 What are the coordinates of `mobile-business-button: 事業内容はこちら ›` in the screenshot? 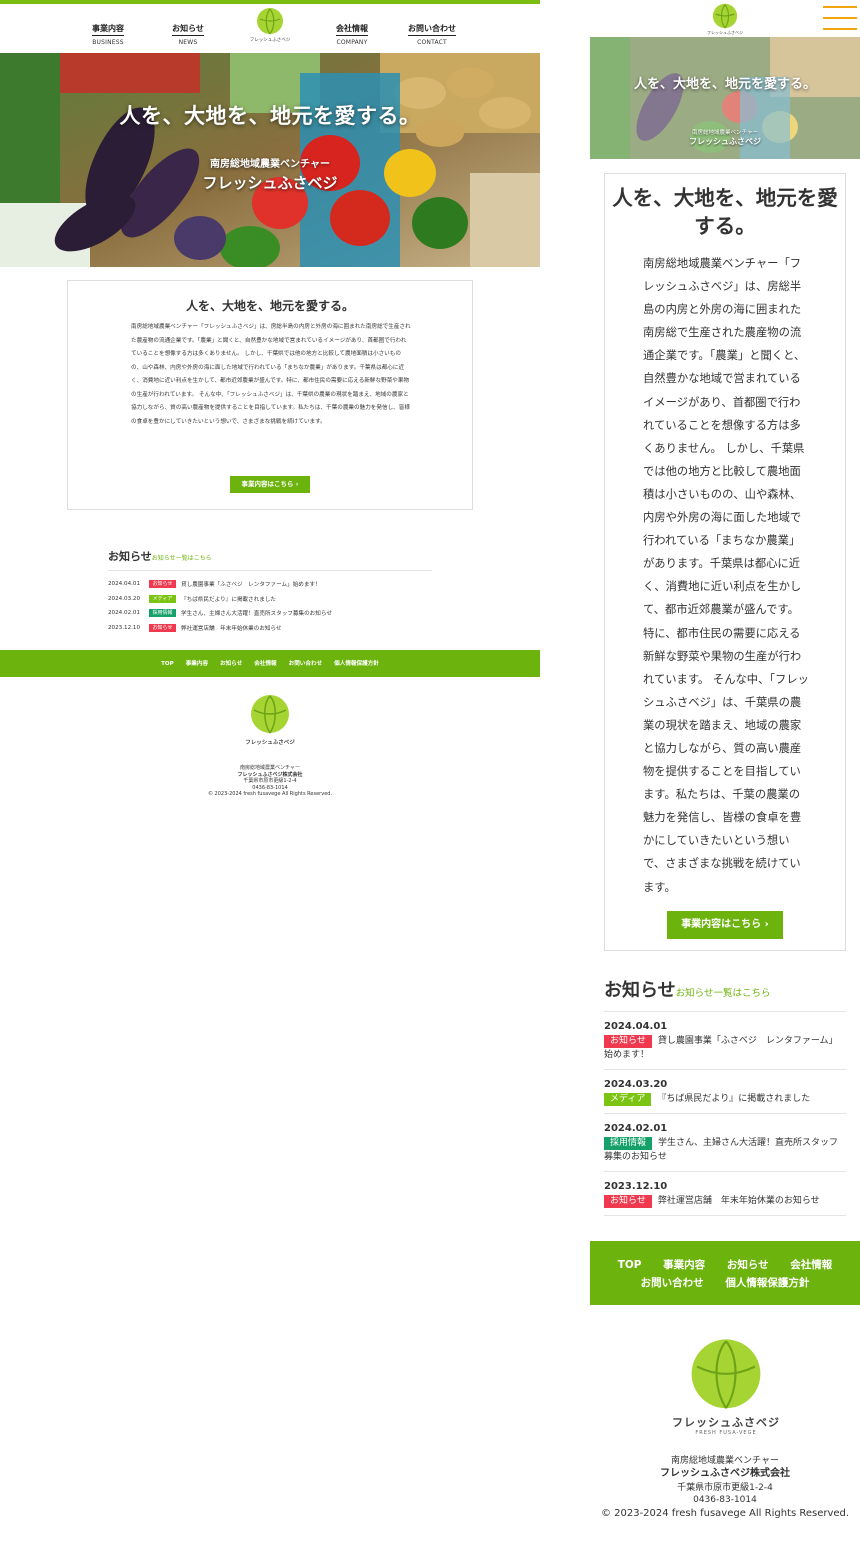 It's located at (725, 925).